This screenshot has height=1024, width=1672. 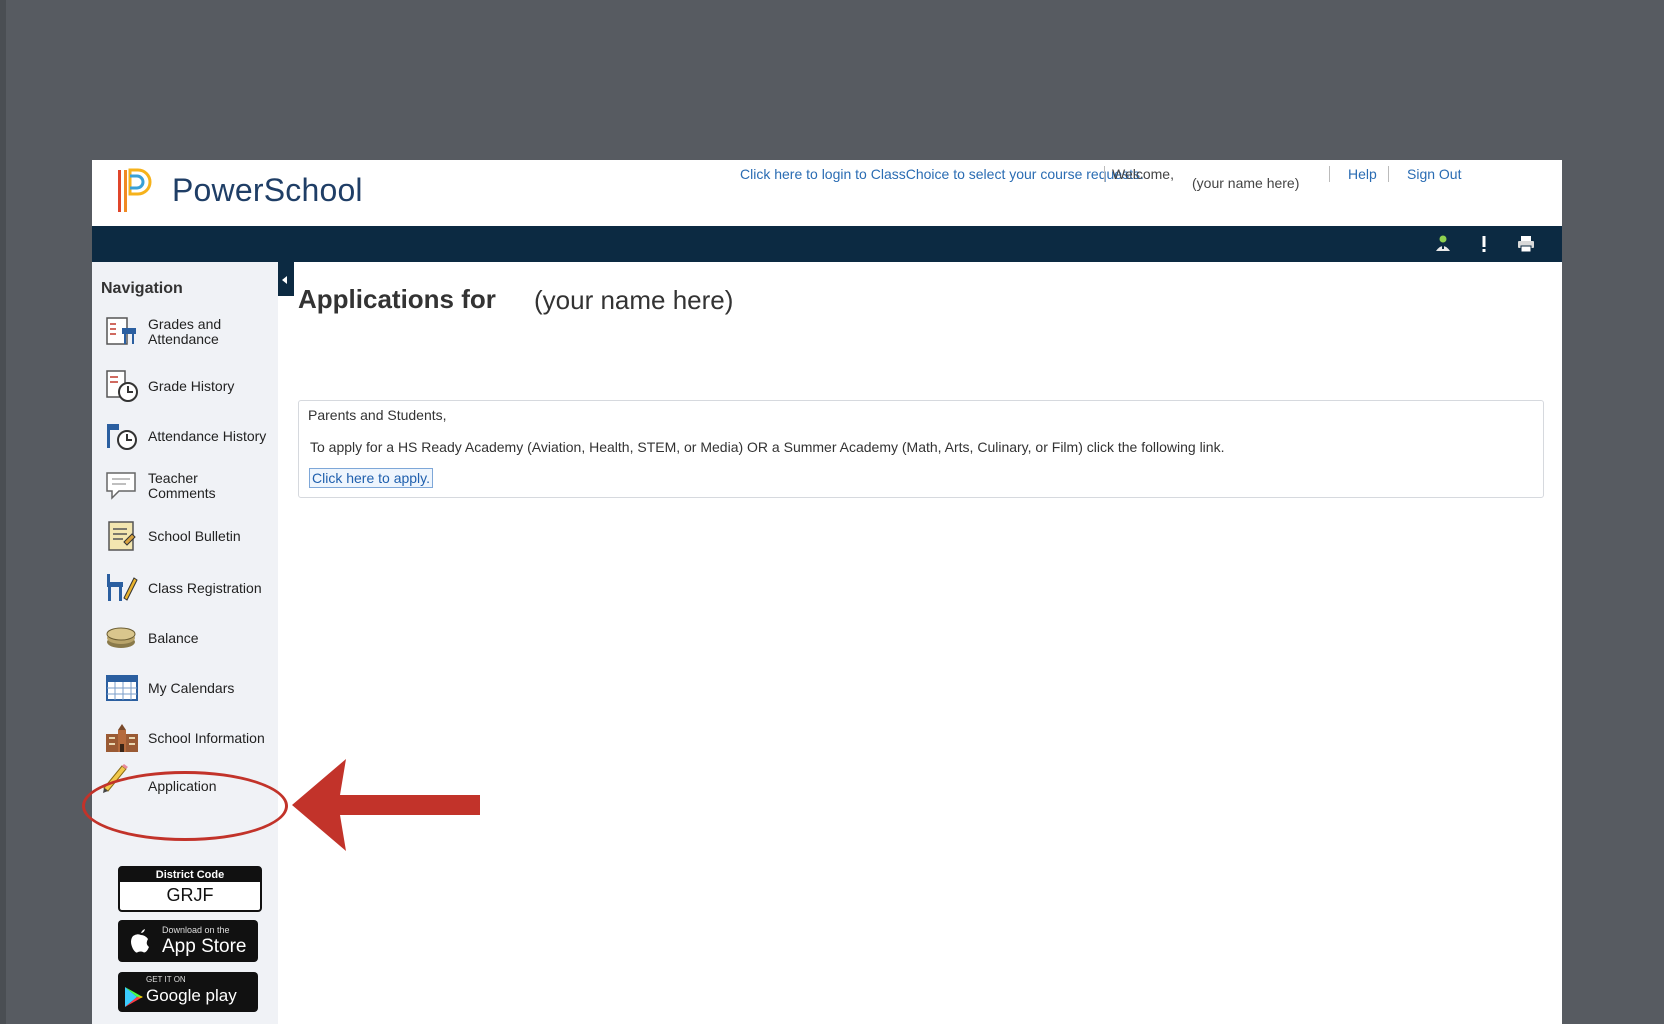 I want to click on district-code-value: GRJF, so click(x=190, y=895).